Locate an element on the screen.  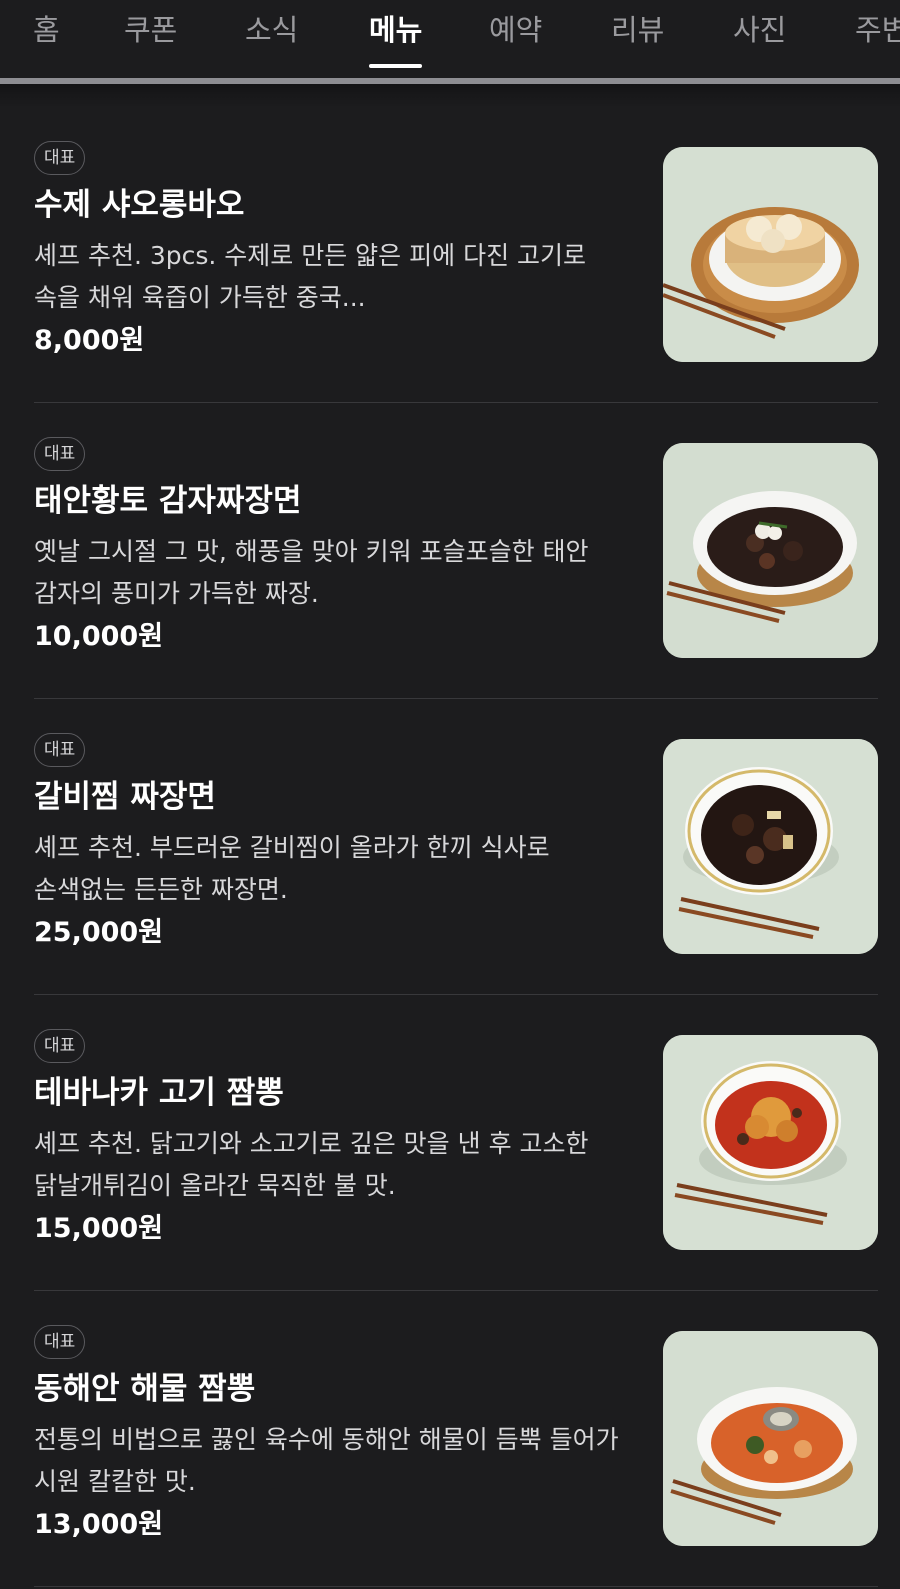
seafood-soup-bowl-icon is located at coordinates (770, 1438).